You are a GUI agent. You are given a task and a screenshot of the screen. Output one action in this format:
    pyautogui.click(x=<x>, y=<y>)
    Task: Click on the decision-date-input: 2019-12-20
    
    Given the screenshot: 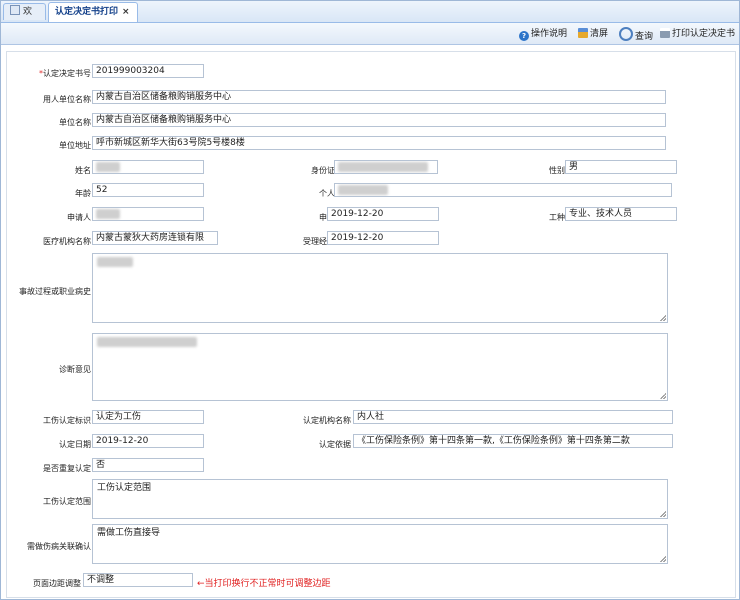 What is the action you would take?
    pyautogui.click(x=148, y=441)
    